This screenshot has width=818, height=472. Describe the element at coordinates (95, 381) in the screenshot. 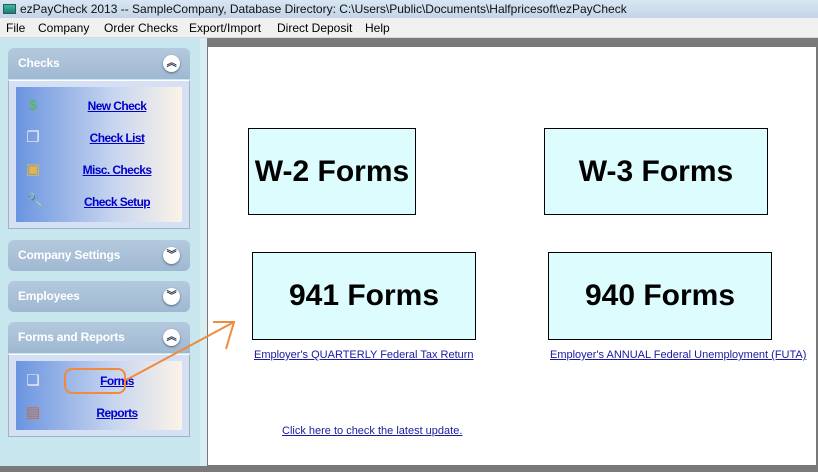

I see `highlight-box` at that location.